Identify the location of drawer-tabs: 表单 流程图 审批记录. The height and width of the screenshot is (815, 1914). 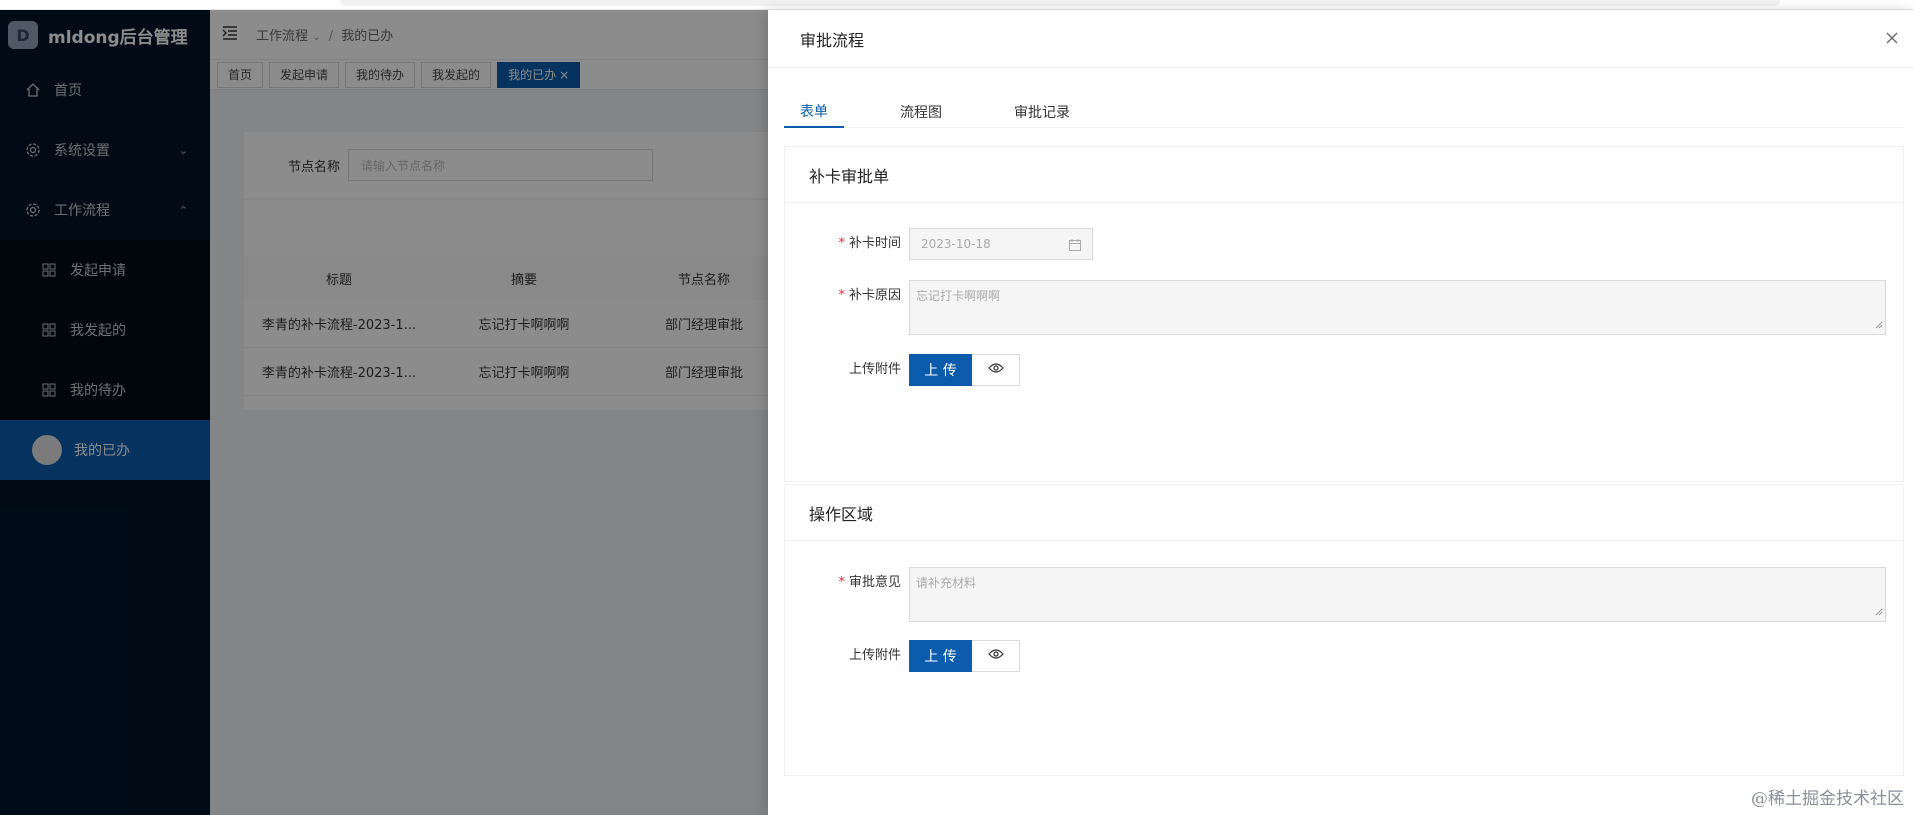
(1344, 112).